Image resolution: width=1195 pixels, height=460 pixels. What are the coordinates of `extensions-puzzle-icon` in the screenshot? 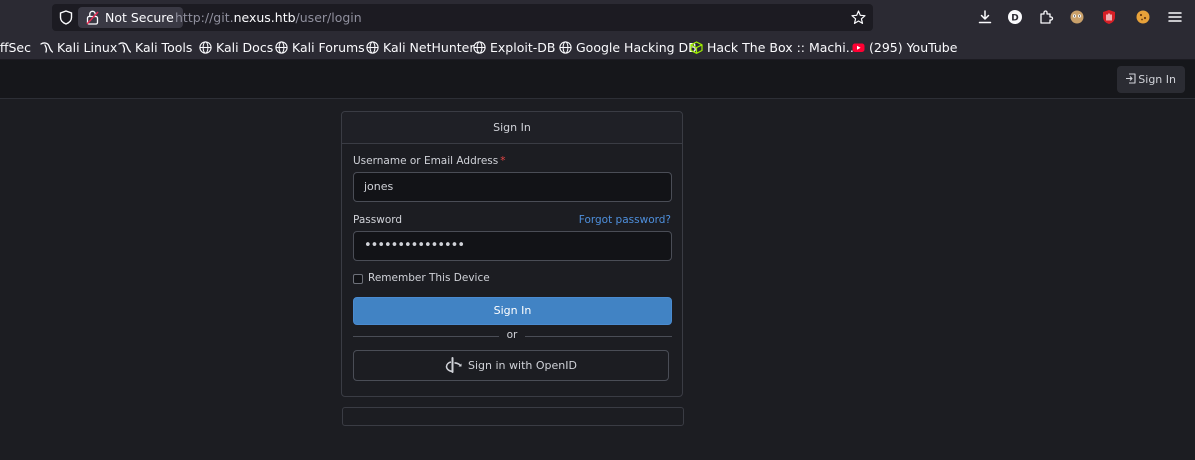 It's located at (1046, 17).